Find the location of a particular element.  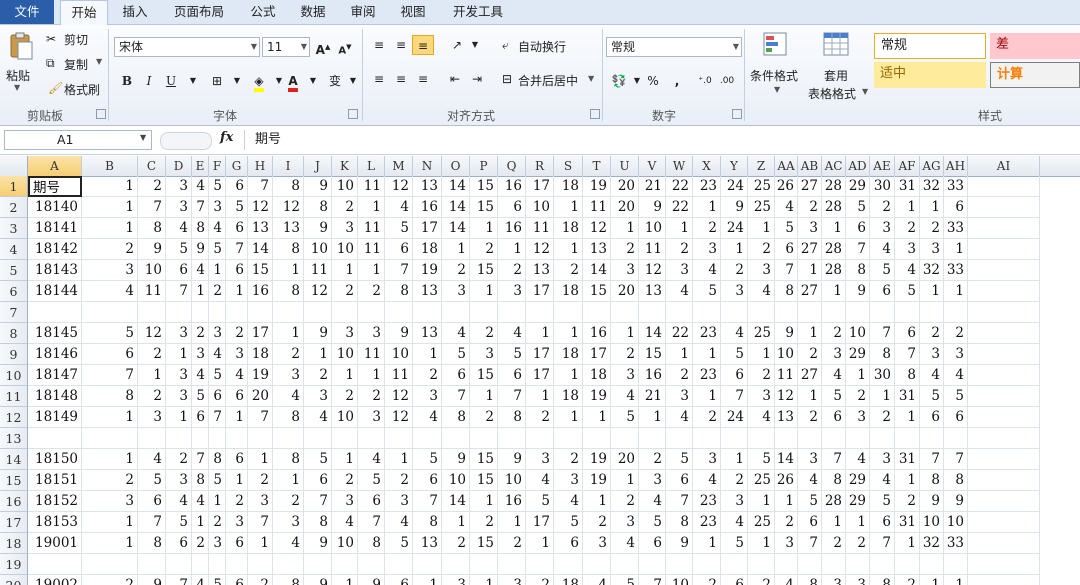

cell-ag13 is located at coordinates (932, 438).